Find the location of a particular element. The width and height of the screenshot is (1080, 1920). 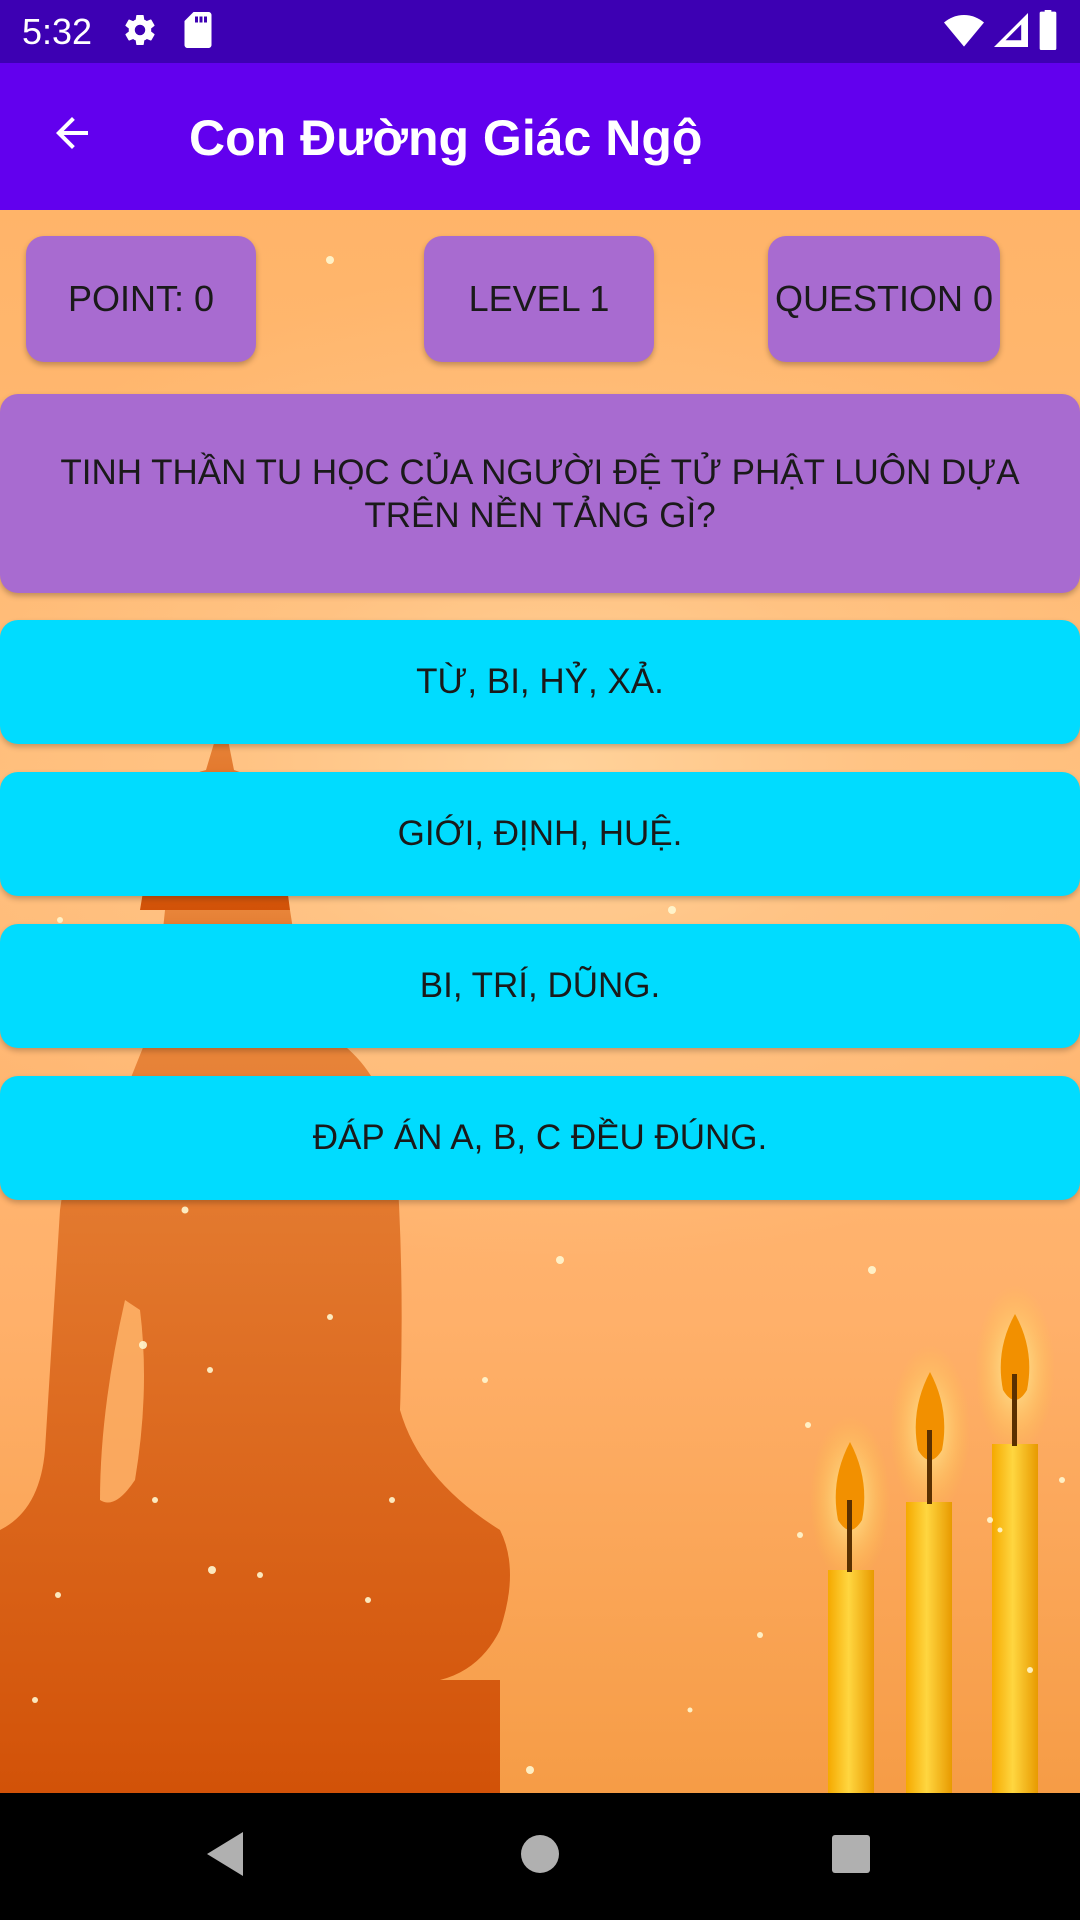

recents-square-icon is located at coordinates (851, 1856).